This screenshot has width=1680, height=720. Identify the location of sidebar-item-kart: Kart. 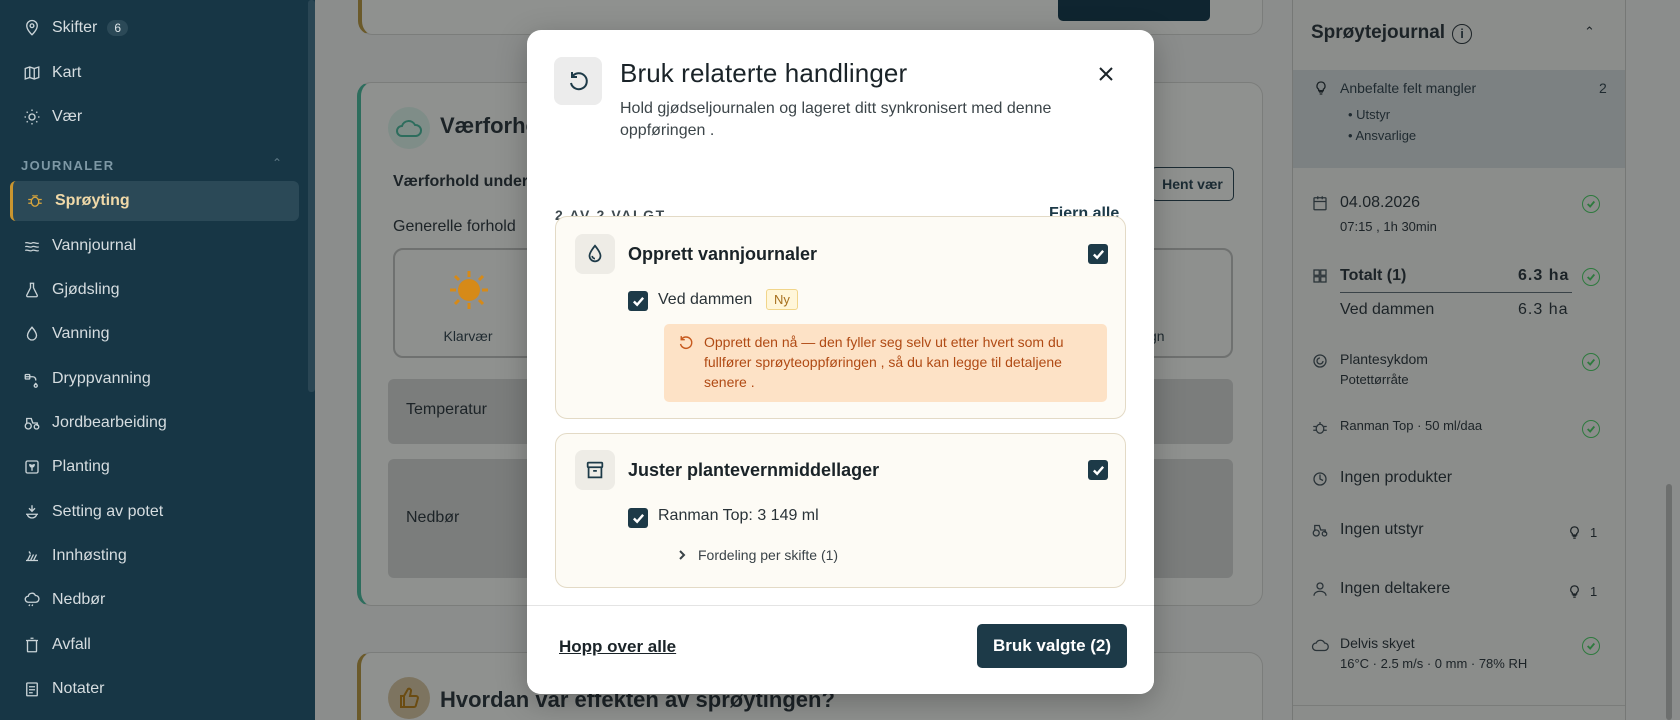
(154, 73).